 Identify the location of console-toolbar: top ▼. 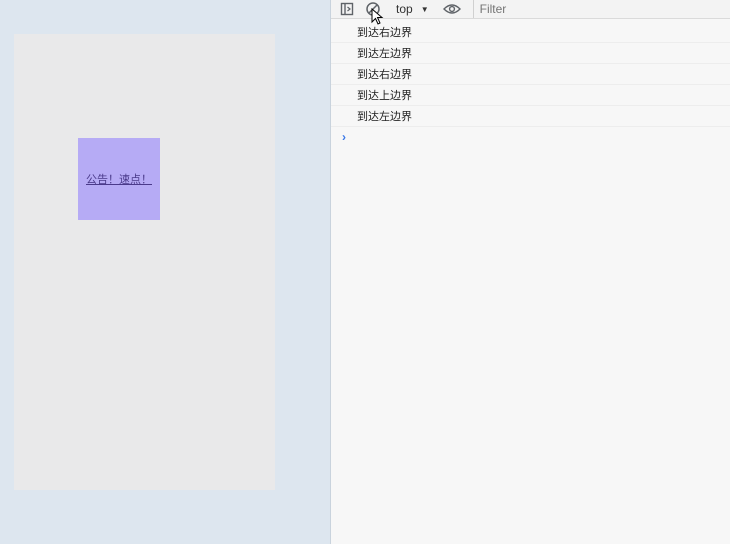
(530, 9).